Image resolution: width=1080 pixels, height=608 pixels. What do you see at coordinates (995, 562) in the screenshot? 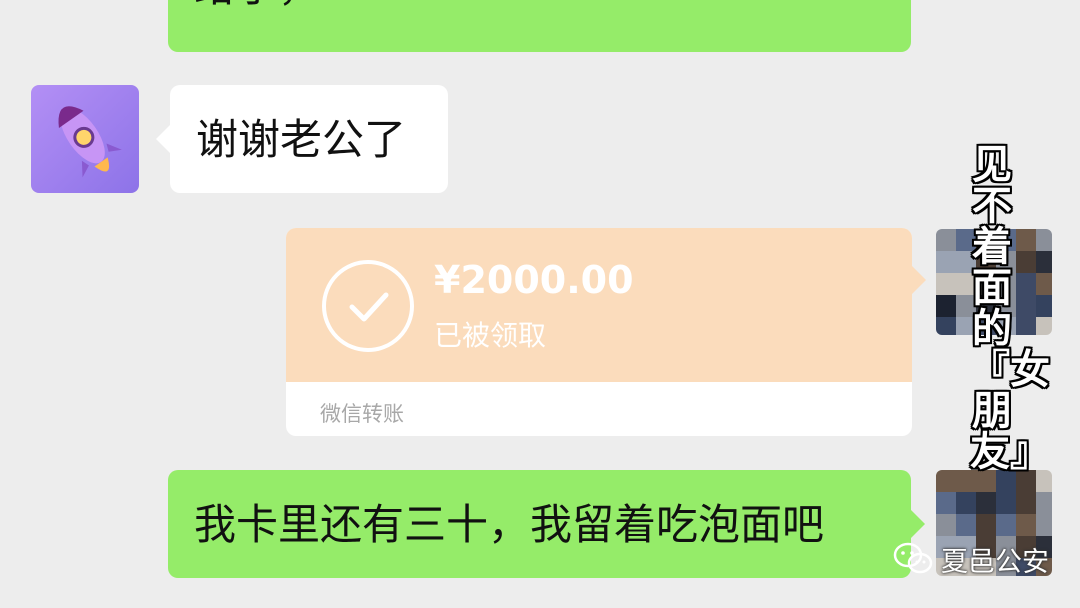
I see `watermark-text: 夏邑公安` at bounding box center [995, 562].